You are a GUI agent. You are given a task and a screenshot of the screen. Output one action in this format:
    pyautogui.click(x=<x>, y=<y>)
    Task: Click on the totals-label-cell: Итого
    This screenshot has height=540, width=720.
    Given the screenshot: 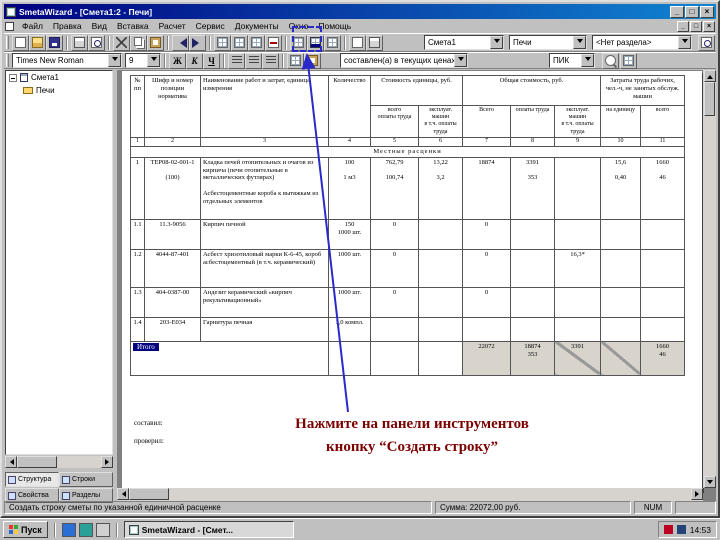 What is the action you would take?
    pyautogui.click(x=229, y=358)
    